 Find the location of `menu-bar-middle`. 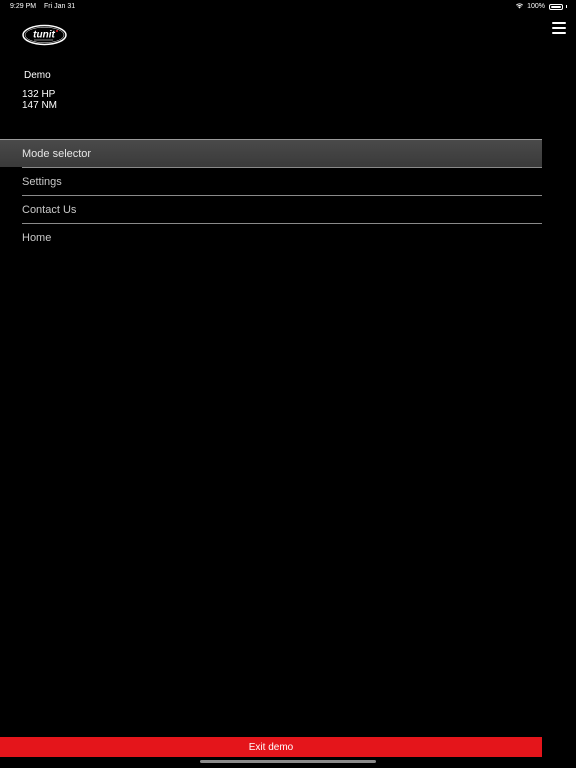

menu-bar-middle is located at coordinates (559, 28).